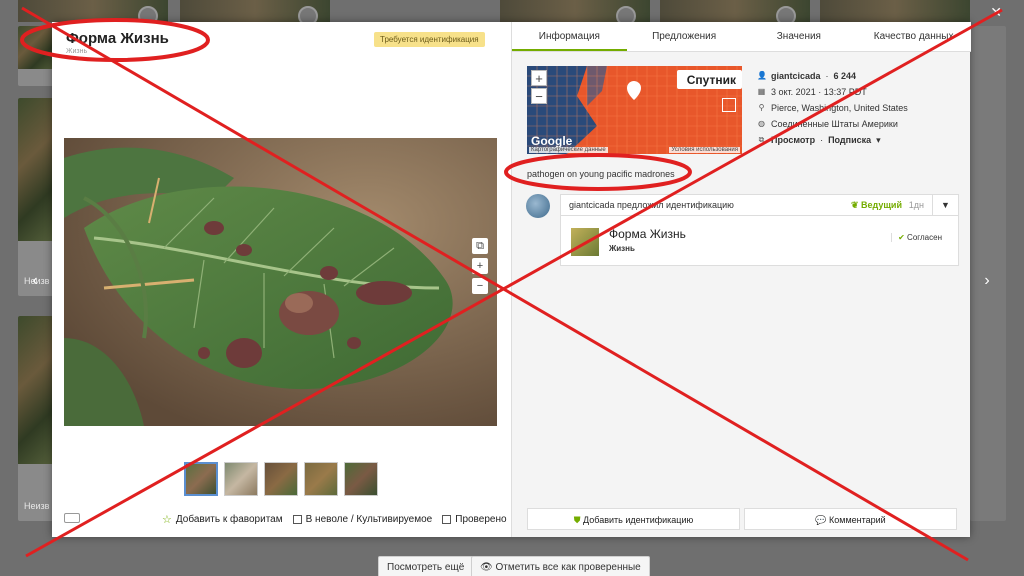 The image size is (1024, 576). I want to click on photo-thumbnails, so click(281, 479).